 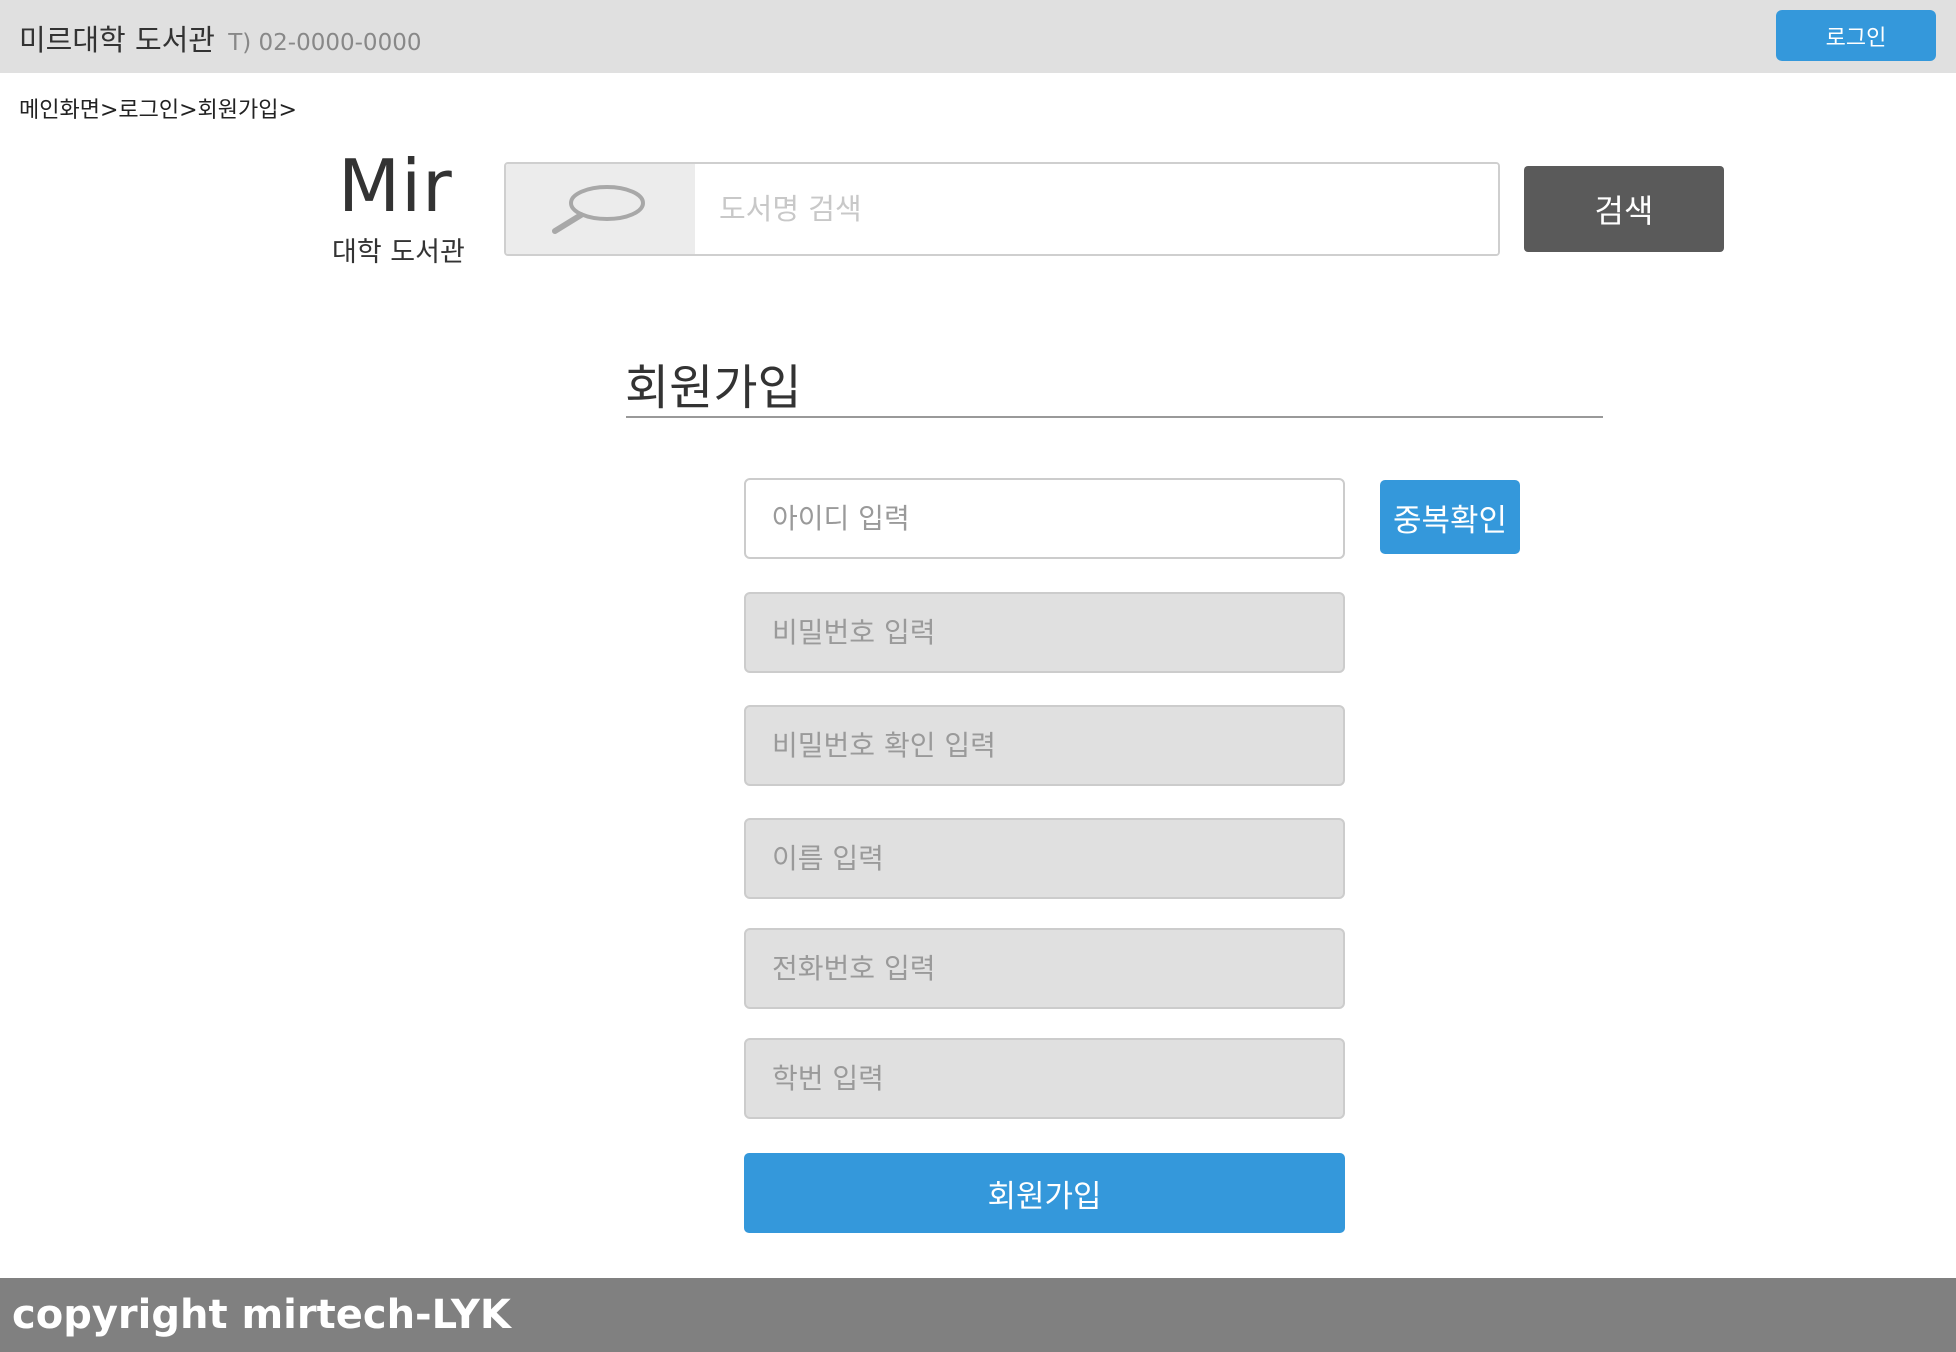 I want to click on search-input, so click(x=1096, y=209).